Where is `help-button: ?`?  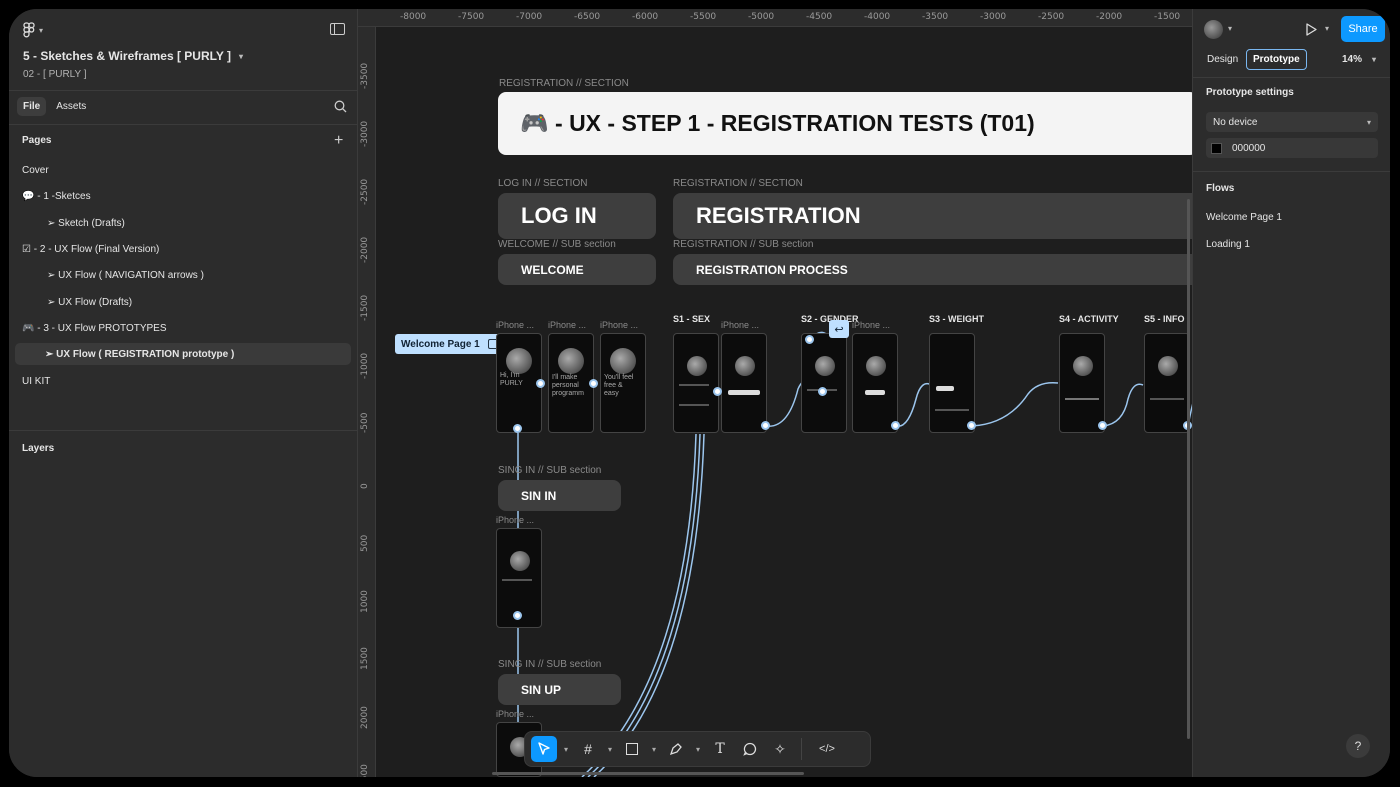
help-button: ? is located at coordinates (1358, 746).